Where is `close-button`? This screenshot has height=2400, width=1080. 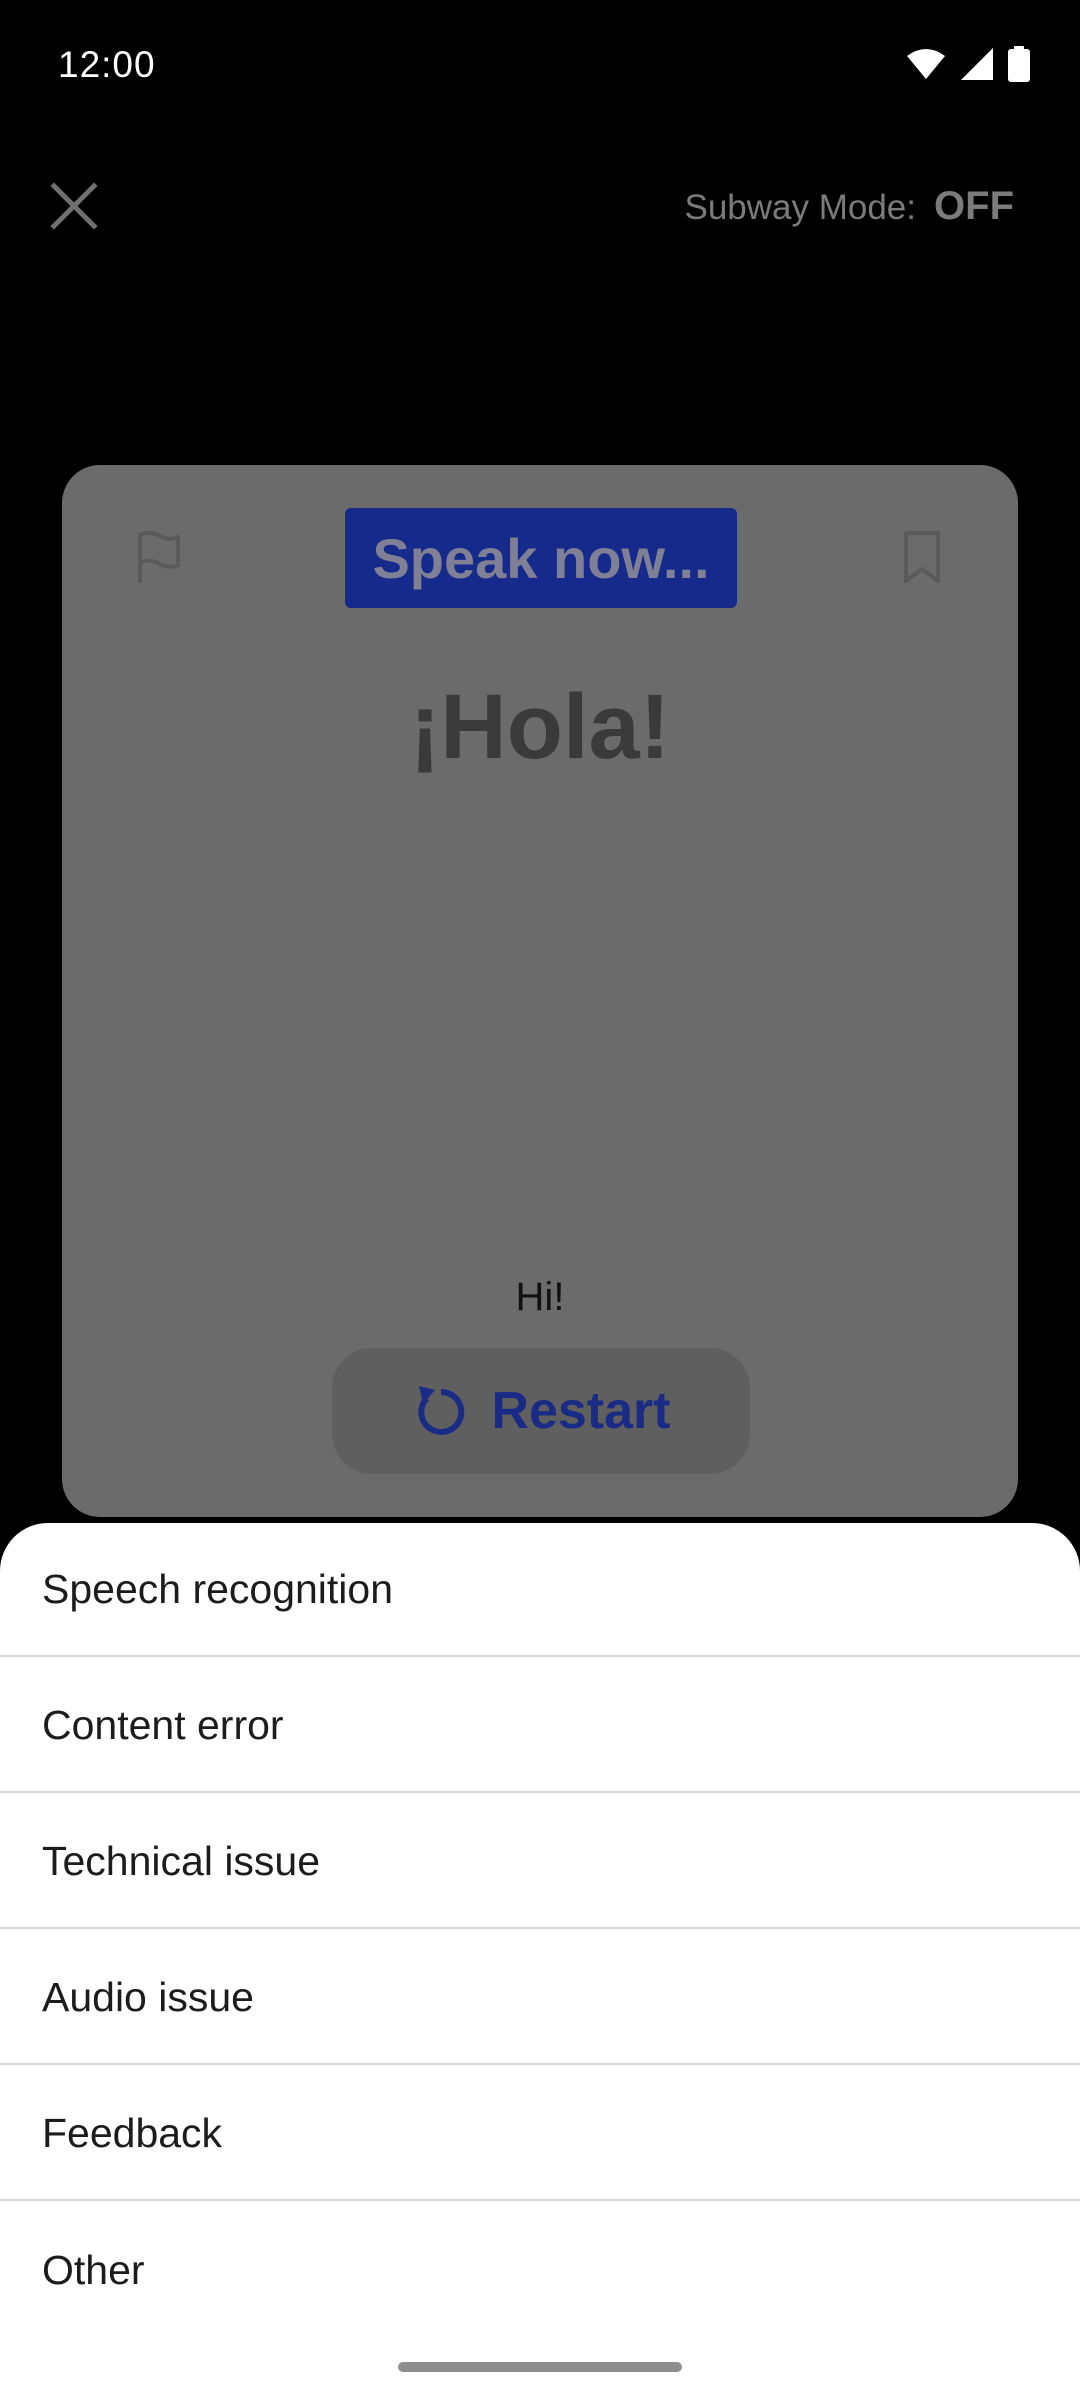 close-button is located at coordinates (74, 206).